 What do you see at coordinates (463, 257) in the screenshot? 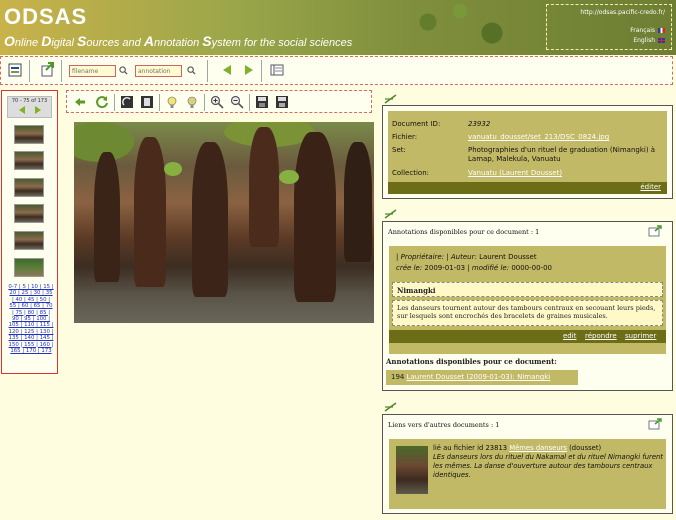
I see `author-label: Auteur:` at bounding box center [463, 257].